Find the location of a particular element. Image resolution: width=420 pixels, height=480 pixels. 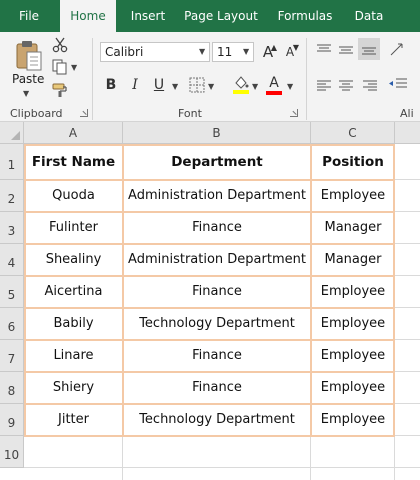

font-color-dropdown-icon: ▼ is located at coordinates (290, 86).